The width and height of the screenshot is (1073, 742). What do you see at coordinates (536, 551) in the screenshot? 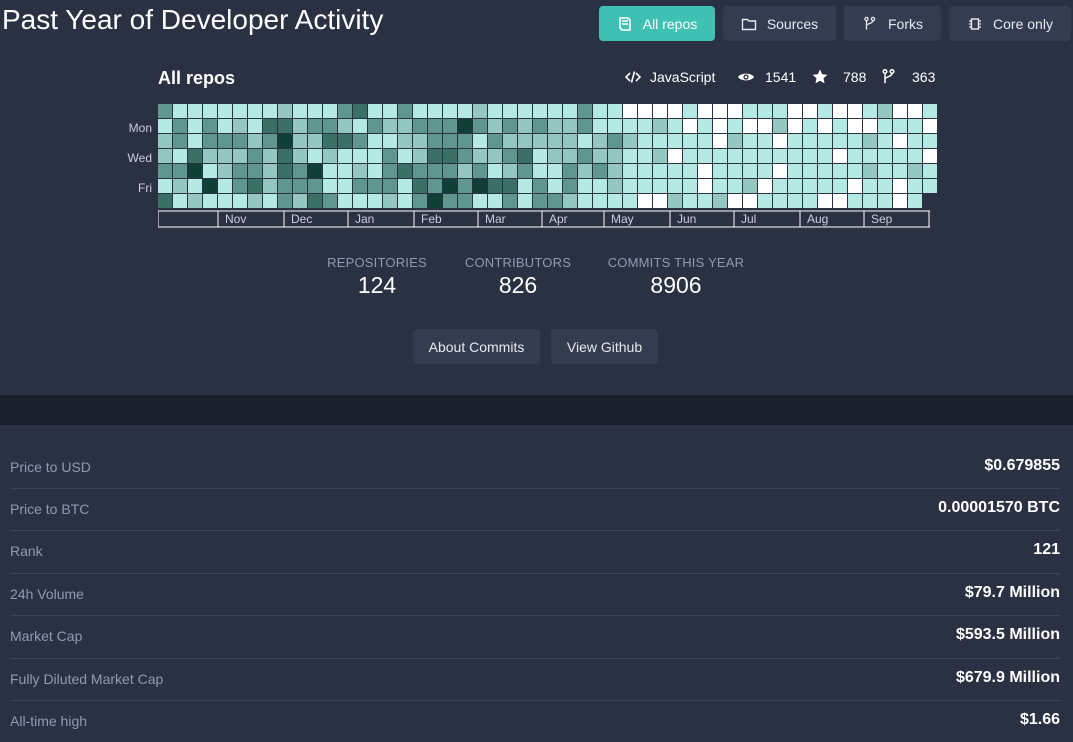
I see `table-row: Rank 121` at bounding box center [536, 551].